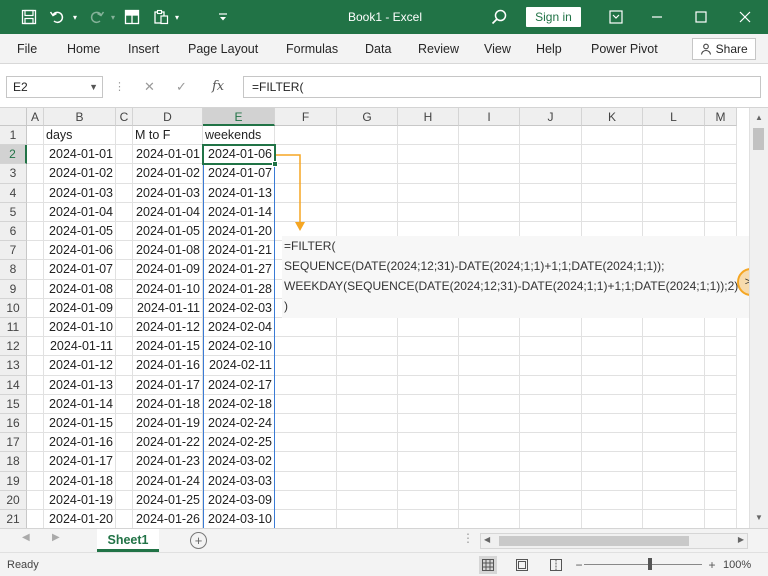 The width and height of the screenshot is (768, 576). What do you see at coordinates (306, 193) in the screenshot?
I see `cell-f4` at bounding box center [306, 193].